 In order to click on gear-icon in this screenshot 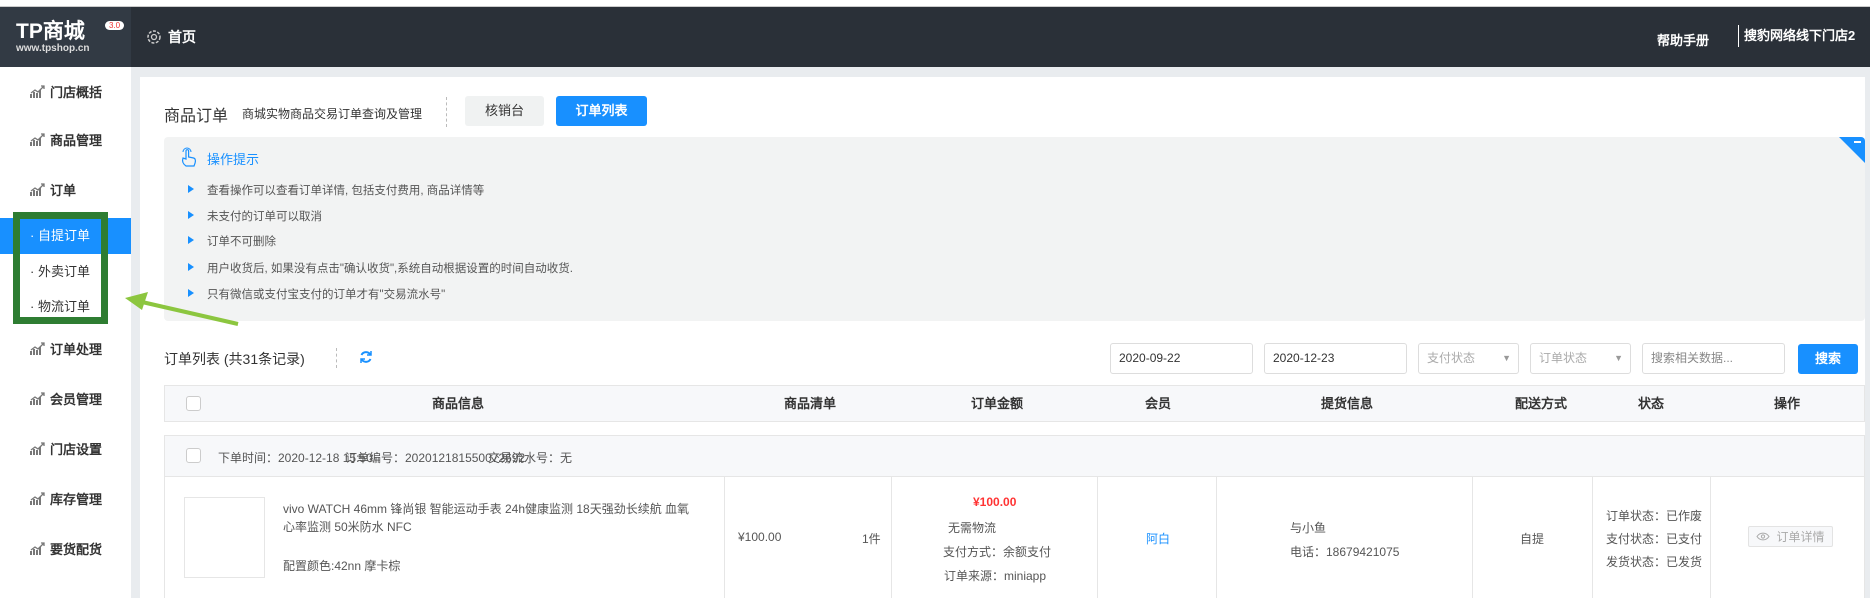, I will do `click(154, 37)`.